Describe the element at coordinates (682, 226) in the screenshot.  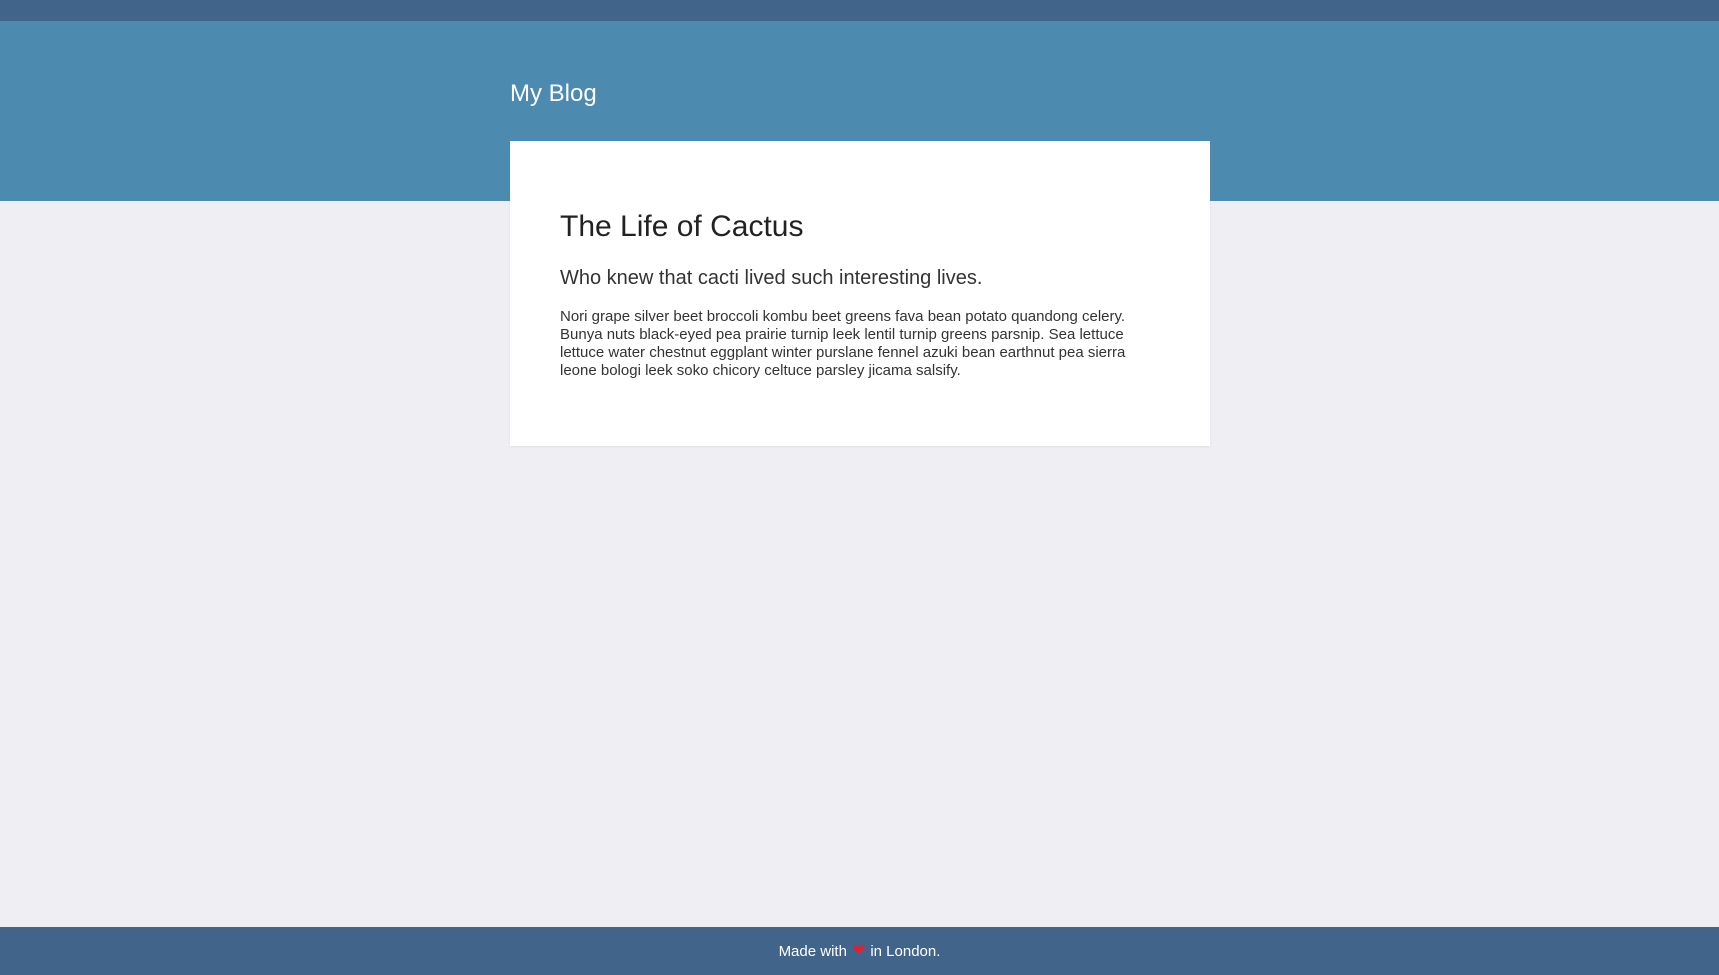
I see `post-title: The Life of Cactus` at that location.